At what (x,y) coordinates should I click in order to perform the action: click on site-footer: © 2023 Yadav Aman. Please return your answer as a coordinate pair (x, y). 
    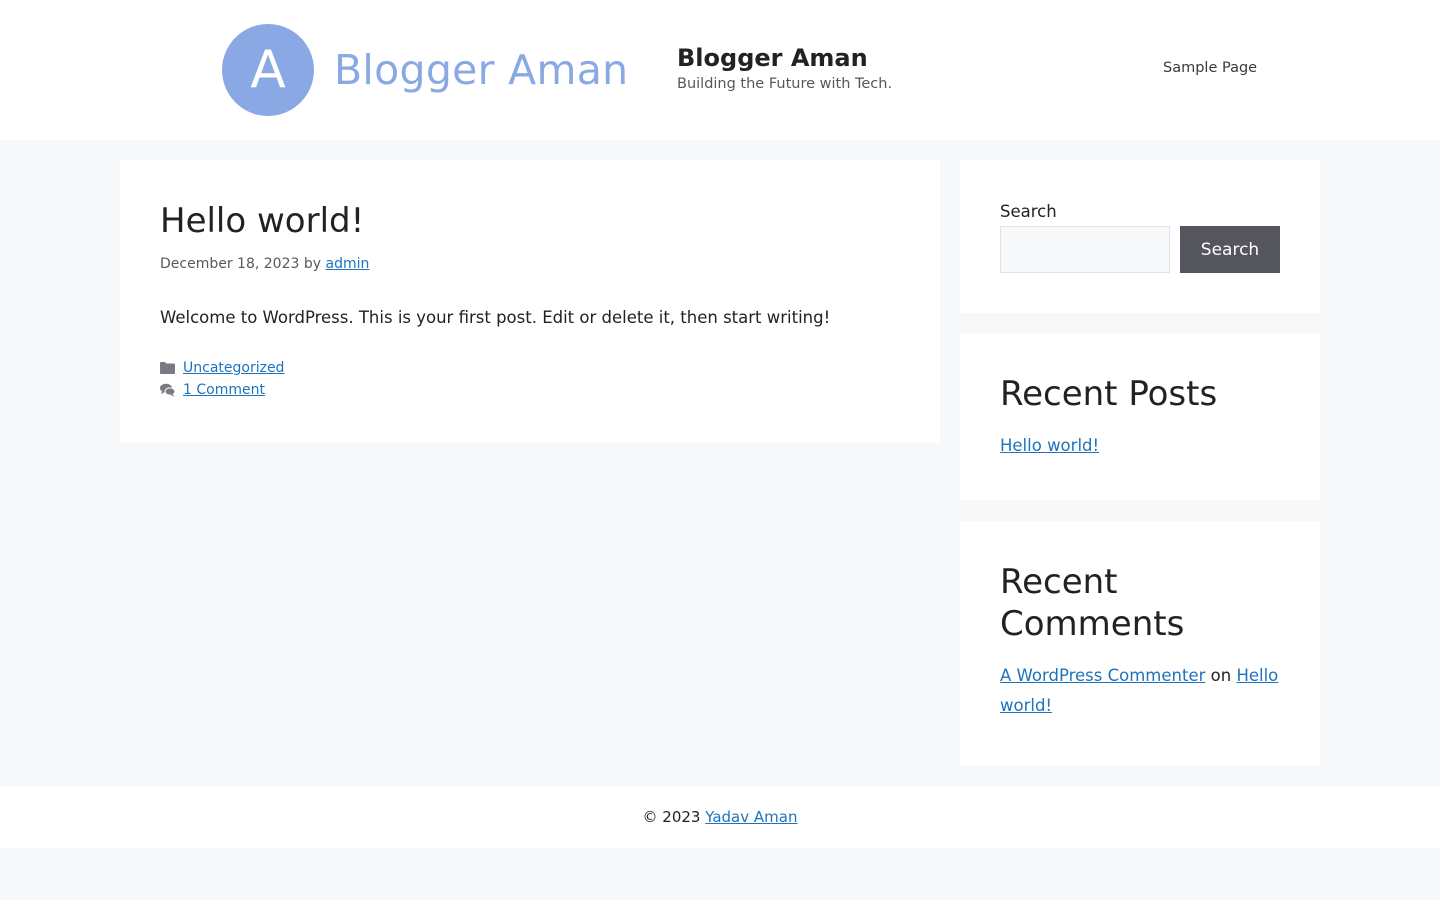
    Looking at the image, I should click on (720, 817).